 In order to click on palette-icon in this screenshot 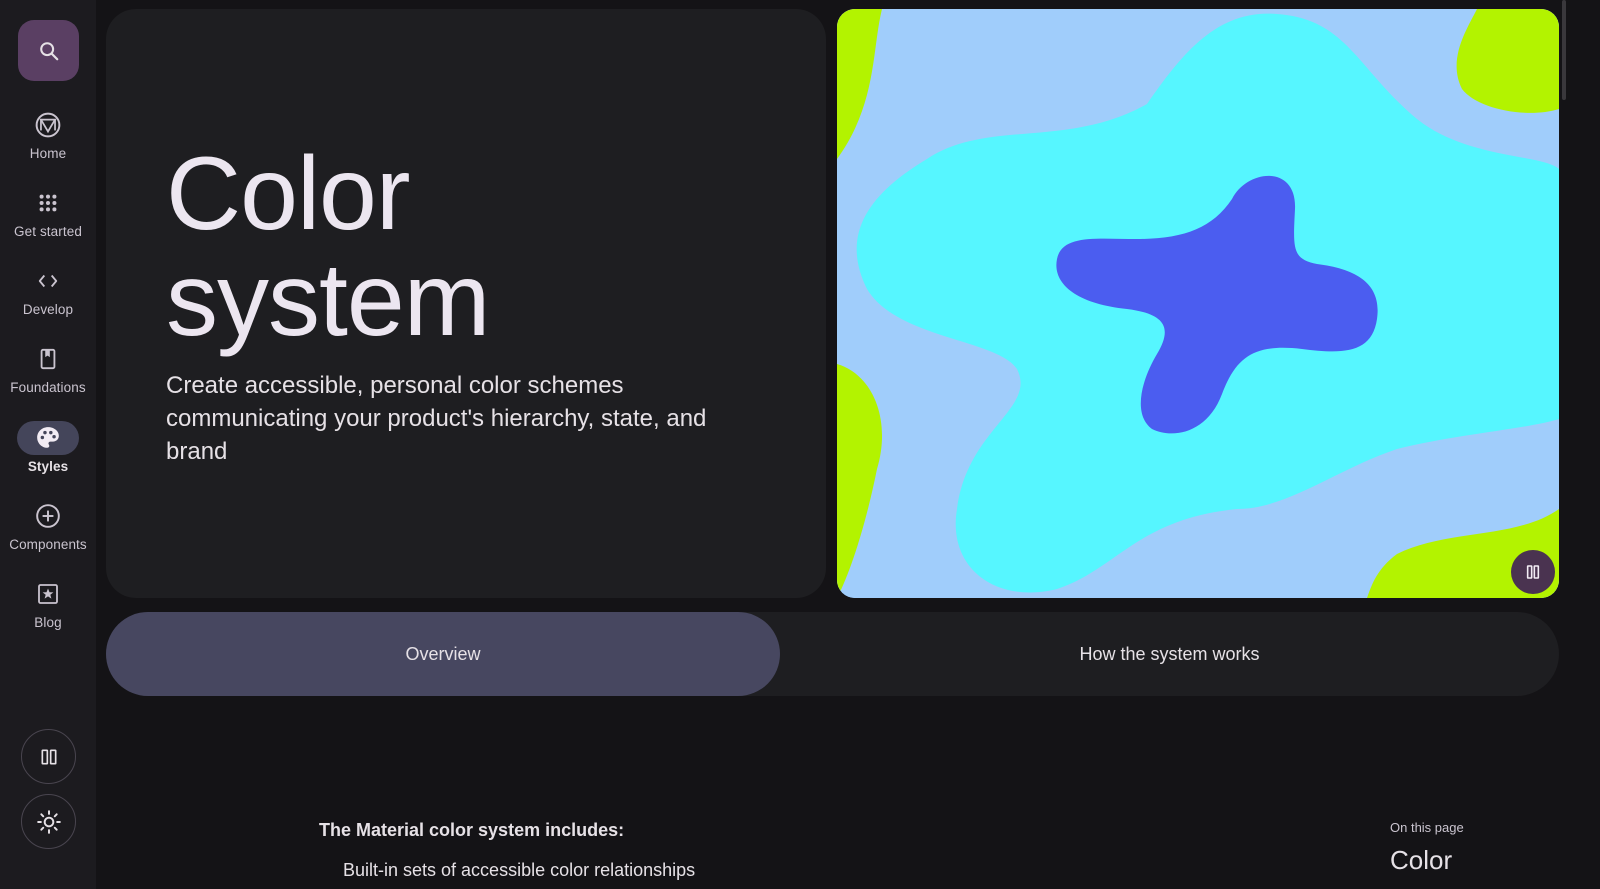, I will do `click(48, 437)`.